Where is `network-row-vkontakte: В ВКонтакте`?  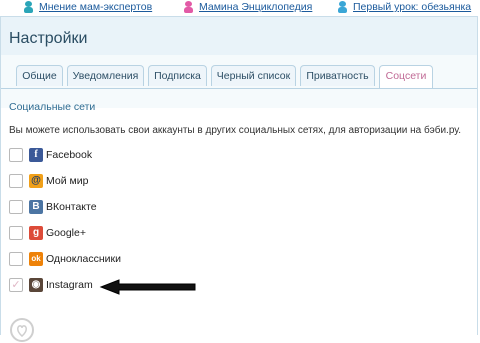
network-row-vkontakte: В ВКонтакте is located at coordinates (53, 206).